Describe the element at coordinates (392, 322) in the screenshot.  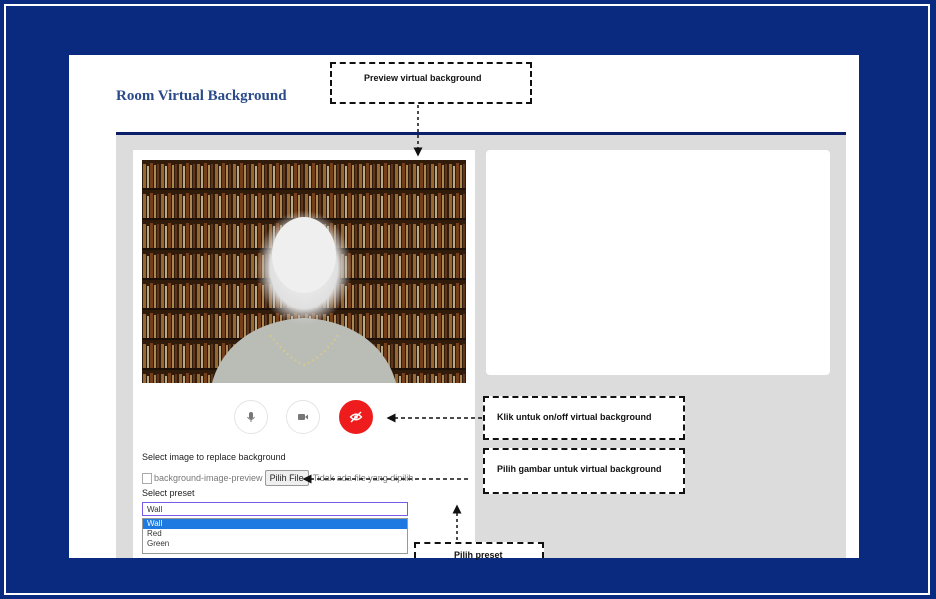
I see `annotation-arrows` at that location.